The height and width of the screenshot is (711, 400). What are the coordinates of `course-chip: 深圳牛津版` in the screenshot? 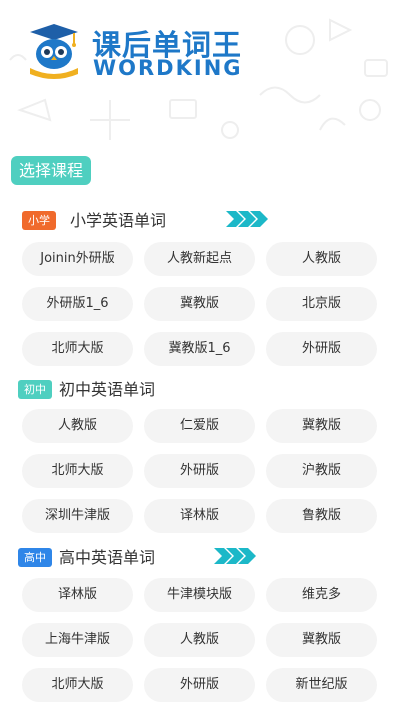 It's located at (77, 516).